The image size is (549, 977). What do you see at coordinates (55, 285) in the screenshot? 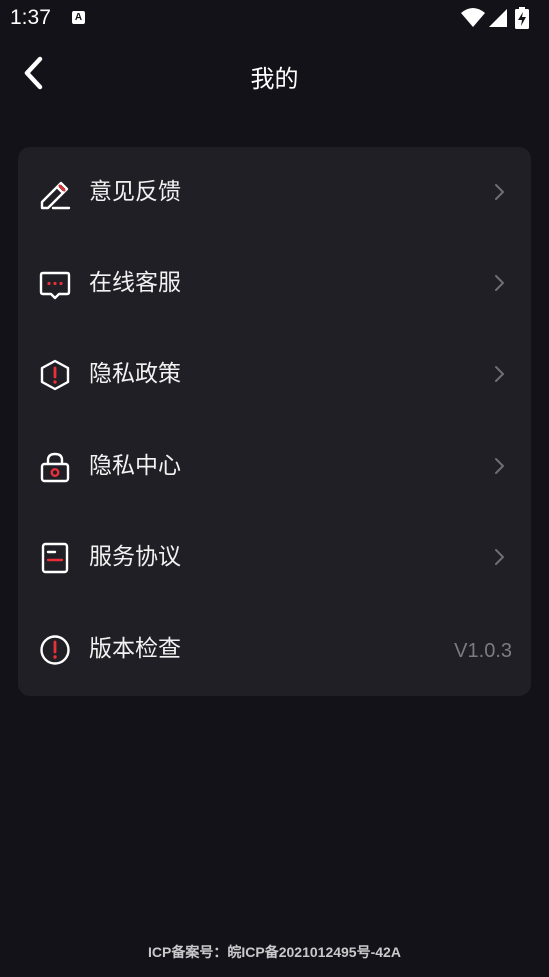
I see `chat-bubble-icon` at bounding box center [55, 285].